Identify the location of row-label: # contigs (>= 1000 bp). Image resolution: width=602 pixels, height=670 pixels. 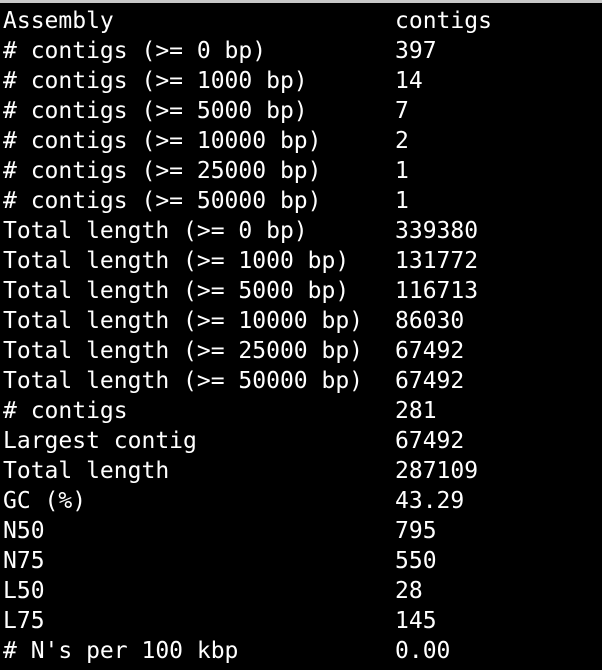
(155, 81).